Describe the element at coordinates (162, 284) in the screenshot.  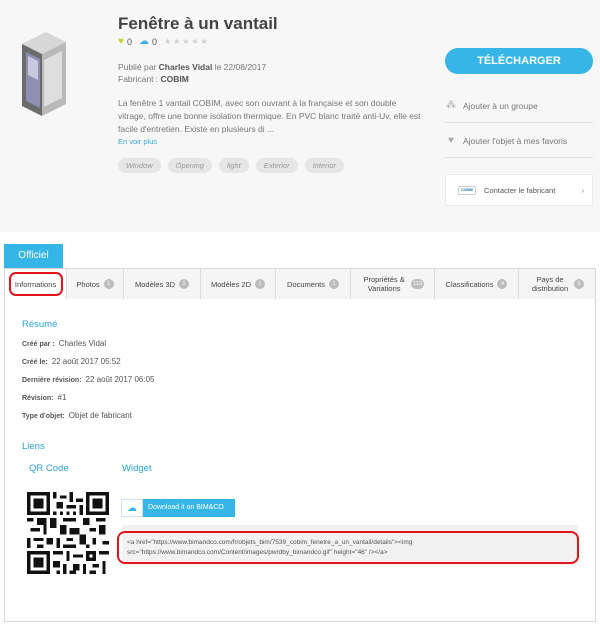
I see `tab-3d-models: Modèles 3D 1` at that location.